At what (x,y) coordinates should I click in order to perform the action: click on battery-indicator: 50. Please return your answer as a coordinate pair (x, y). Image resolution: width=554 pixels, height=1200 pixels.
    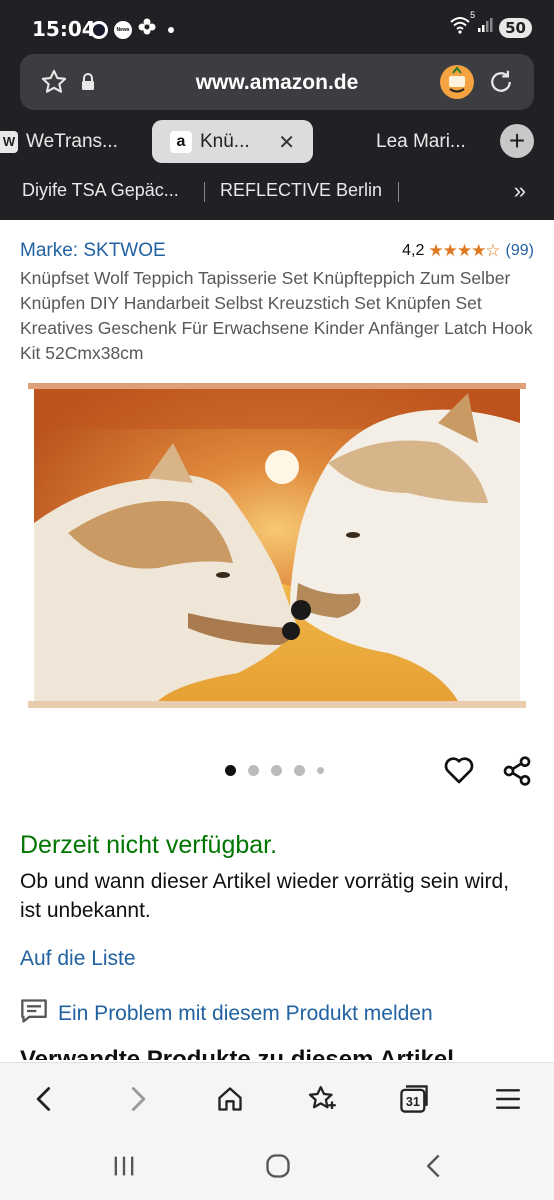
    Looking at the image, I should click on (515, 27).